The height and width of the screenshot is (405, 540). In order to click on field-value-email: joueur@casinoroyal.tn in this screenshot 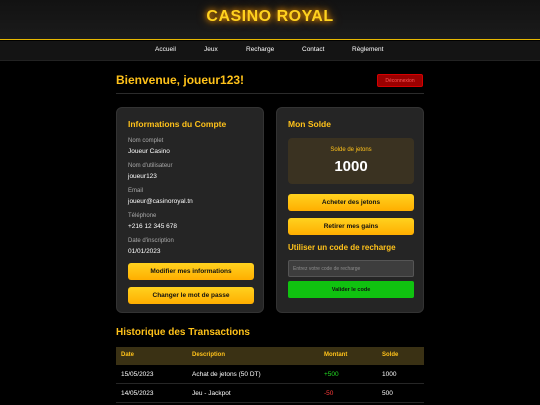, I will do `click(160, 201)`.